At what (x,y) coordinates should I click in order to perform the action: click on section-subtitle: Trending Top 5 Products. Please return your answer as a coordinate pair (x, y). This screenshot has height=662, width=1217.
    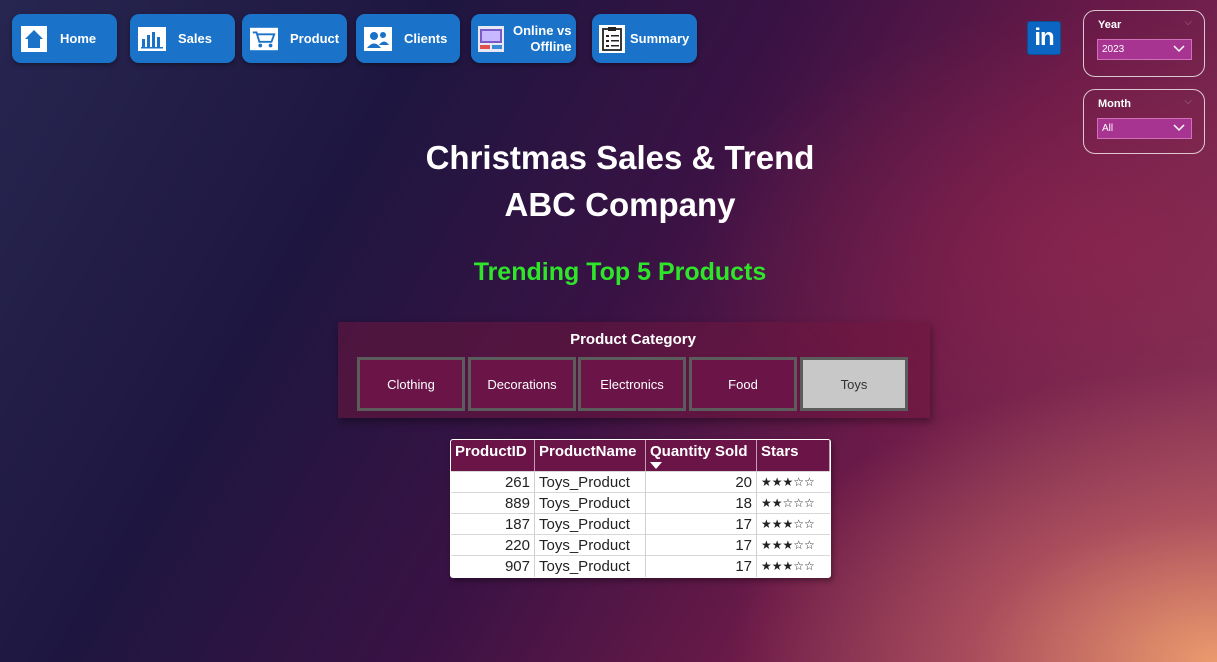
    Looking at the image, I should click on (620, 272).